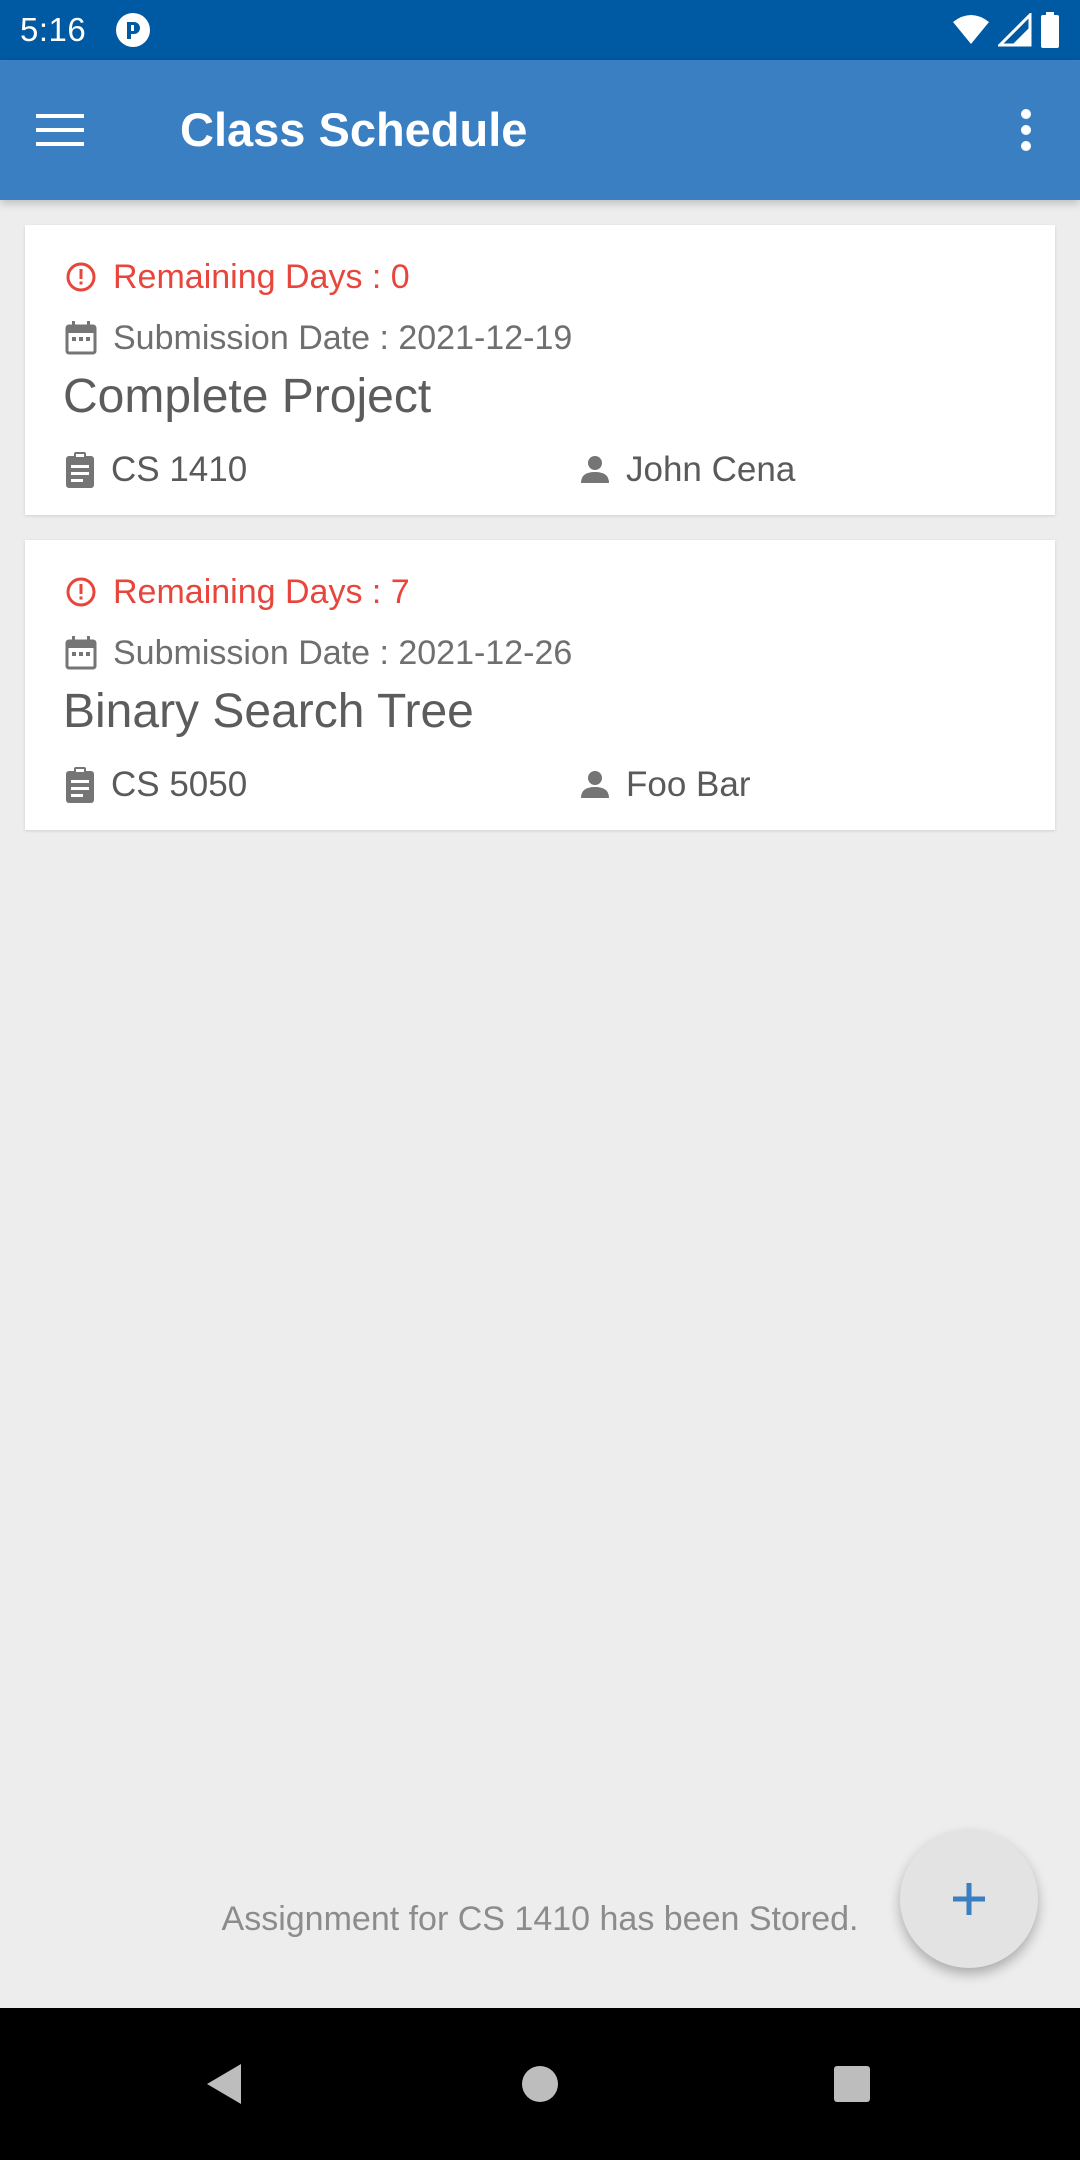 The width and height of the screenshot is (1080, 2160). I want to click on submission-date: Submission Date : 2021-12-26, so click(343, 652).